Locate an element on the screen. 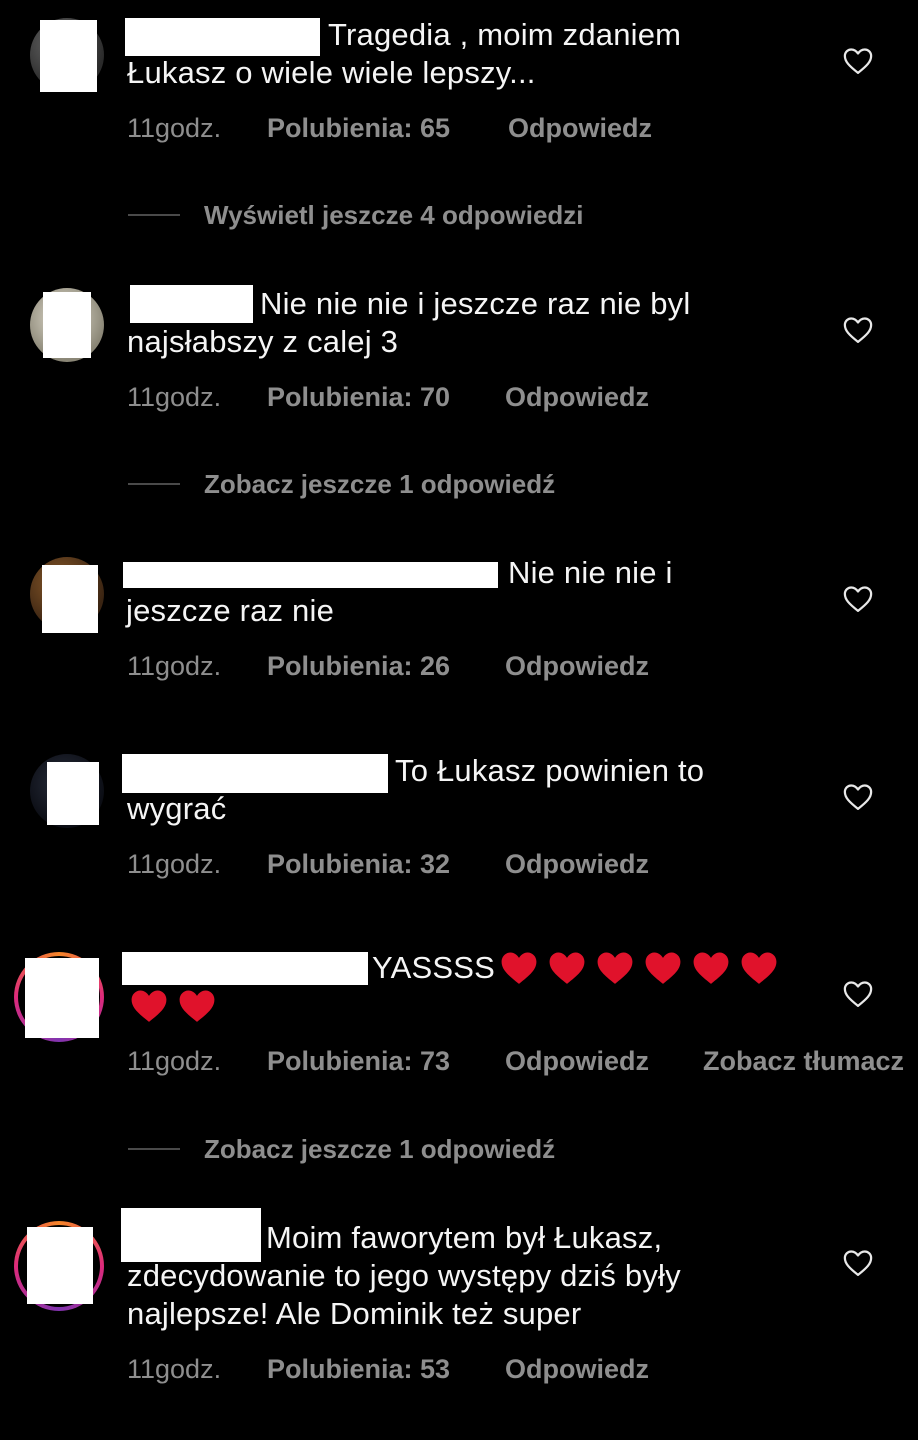  comment-text-line: jeszcze raz nie is located at coordinates (230, 610).